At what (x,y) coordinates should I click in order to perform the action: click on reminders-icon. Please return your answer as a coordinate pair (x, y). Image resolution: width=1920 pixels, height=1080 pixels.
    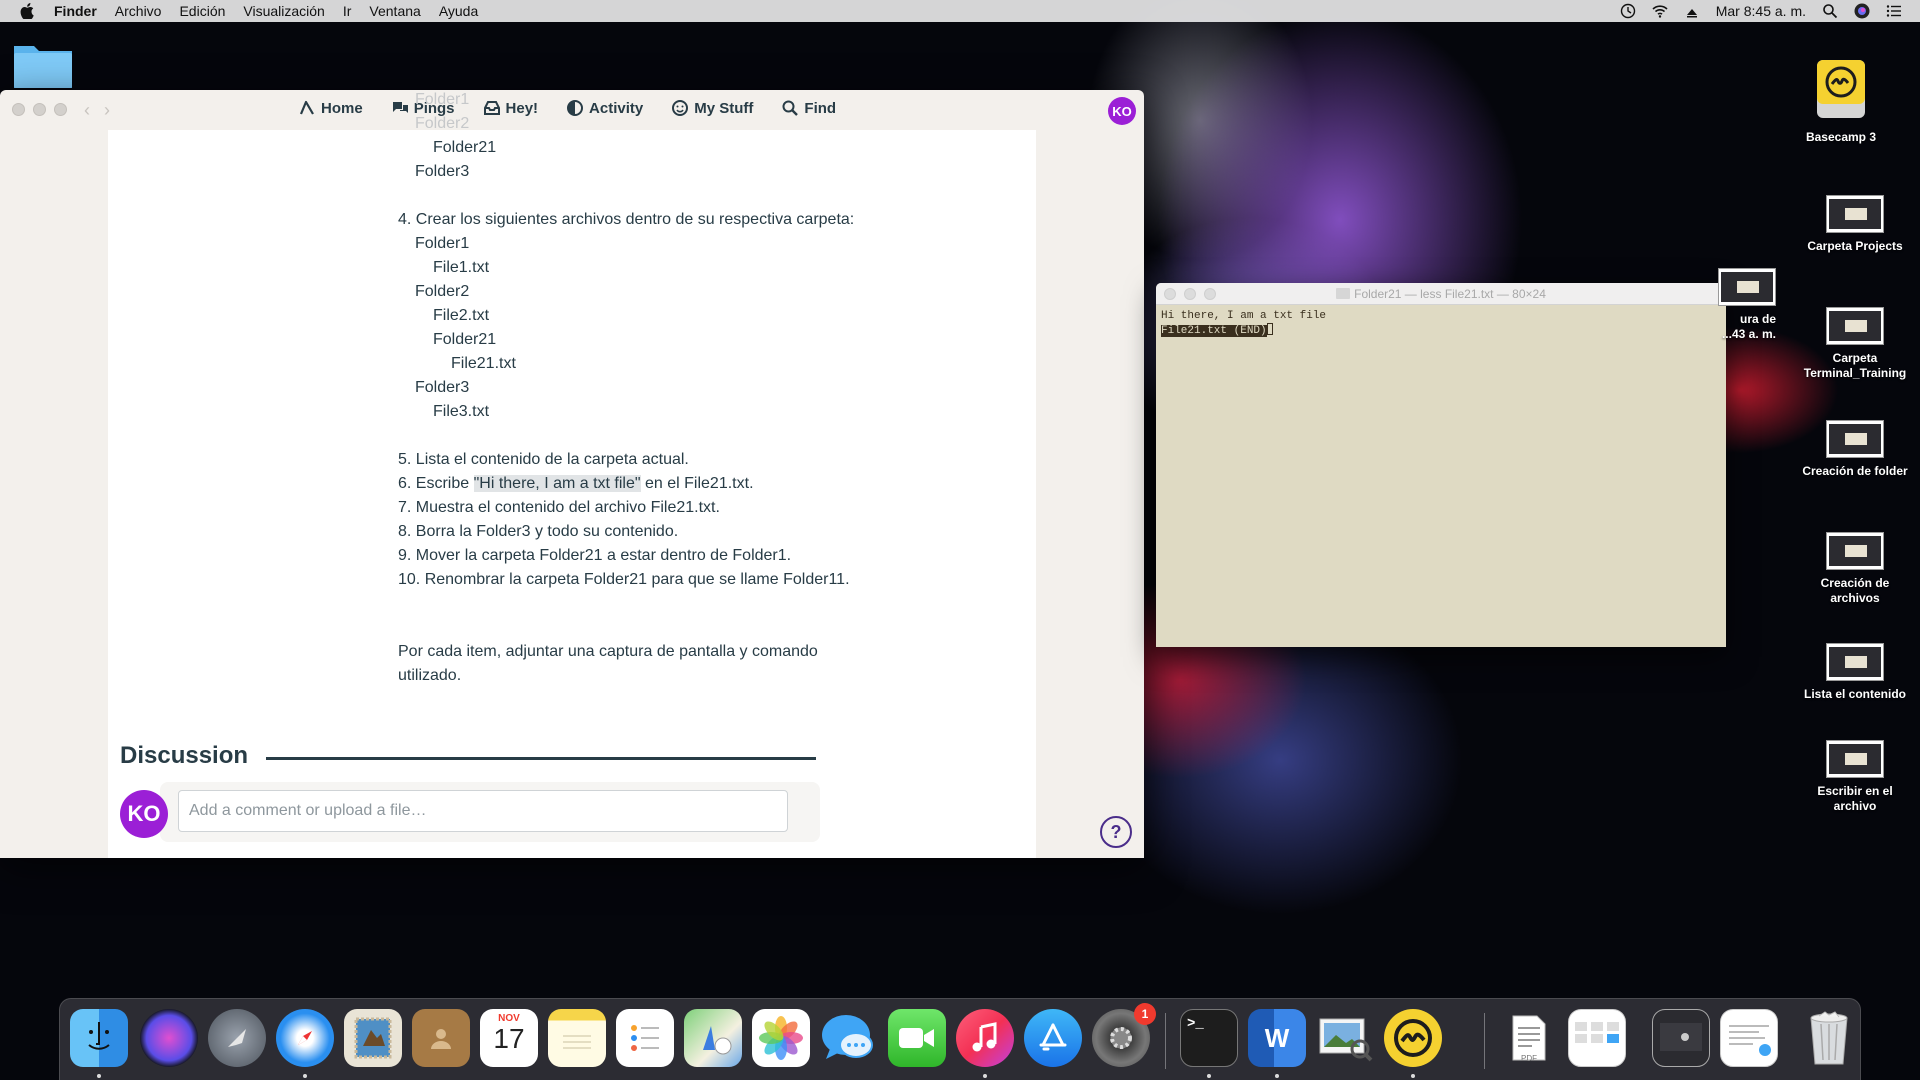
    Looking at the image, I should click on (645, 1038).